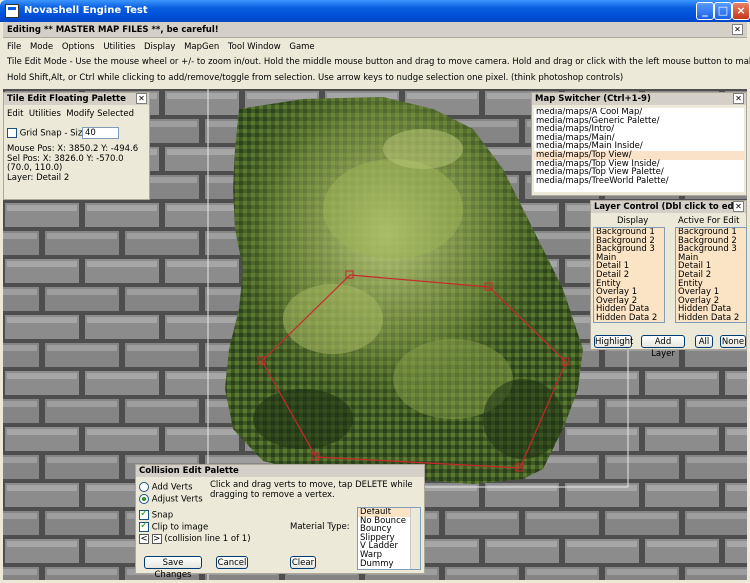 This screenshot has width=750, height=583. What do you see at coordinates (162, 515) in the screenshot?
I see `snap-label: Snap` at bounding box center [162, 515].